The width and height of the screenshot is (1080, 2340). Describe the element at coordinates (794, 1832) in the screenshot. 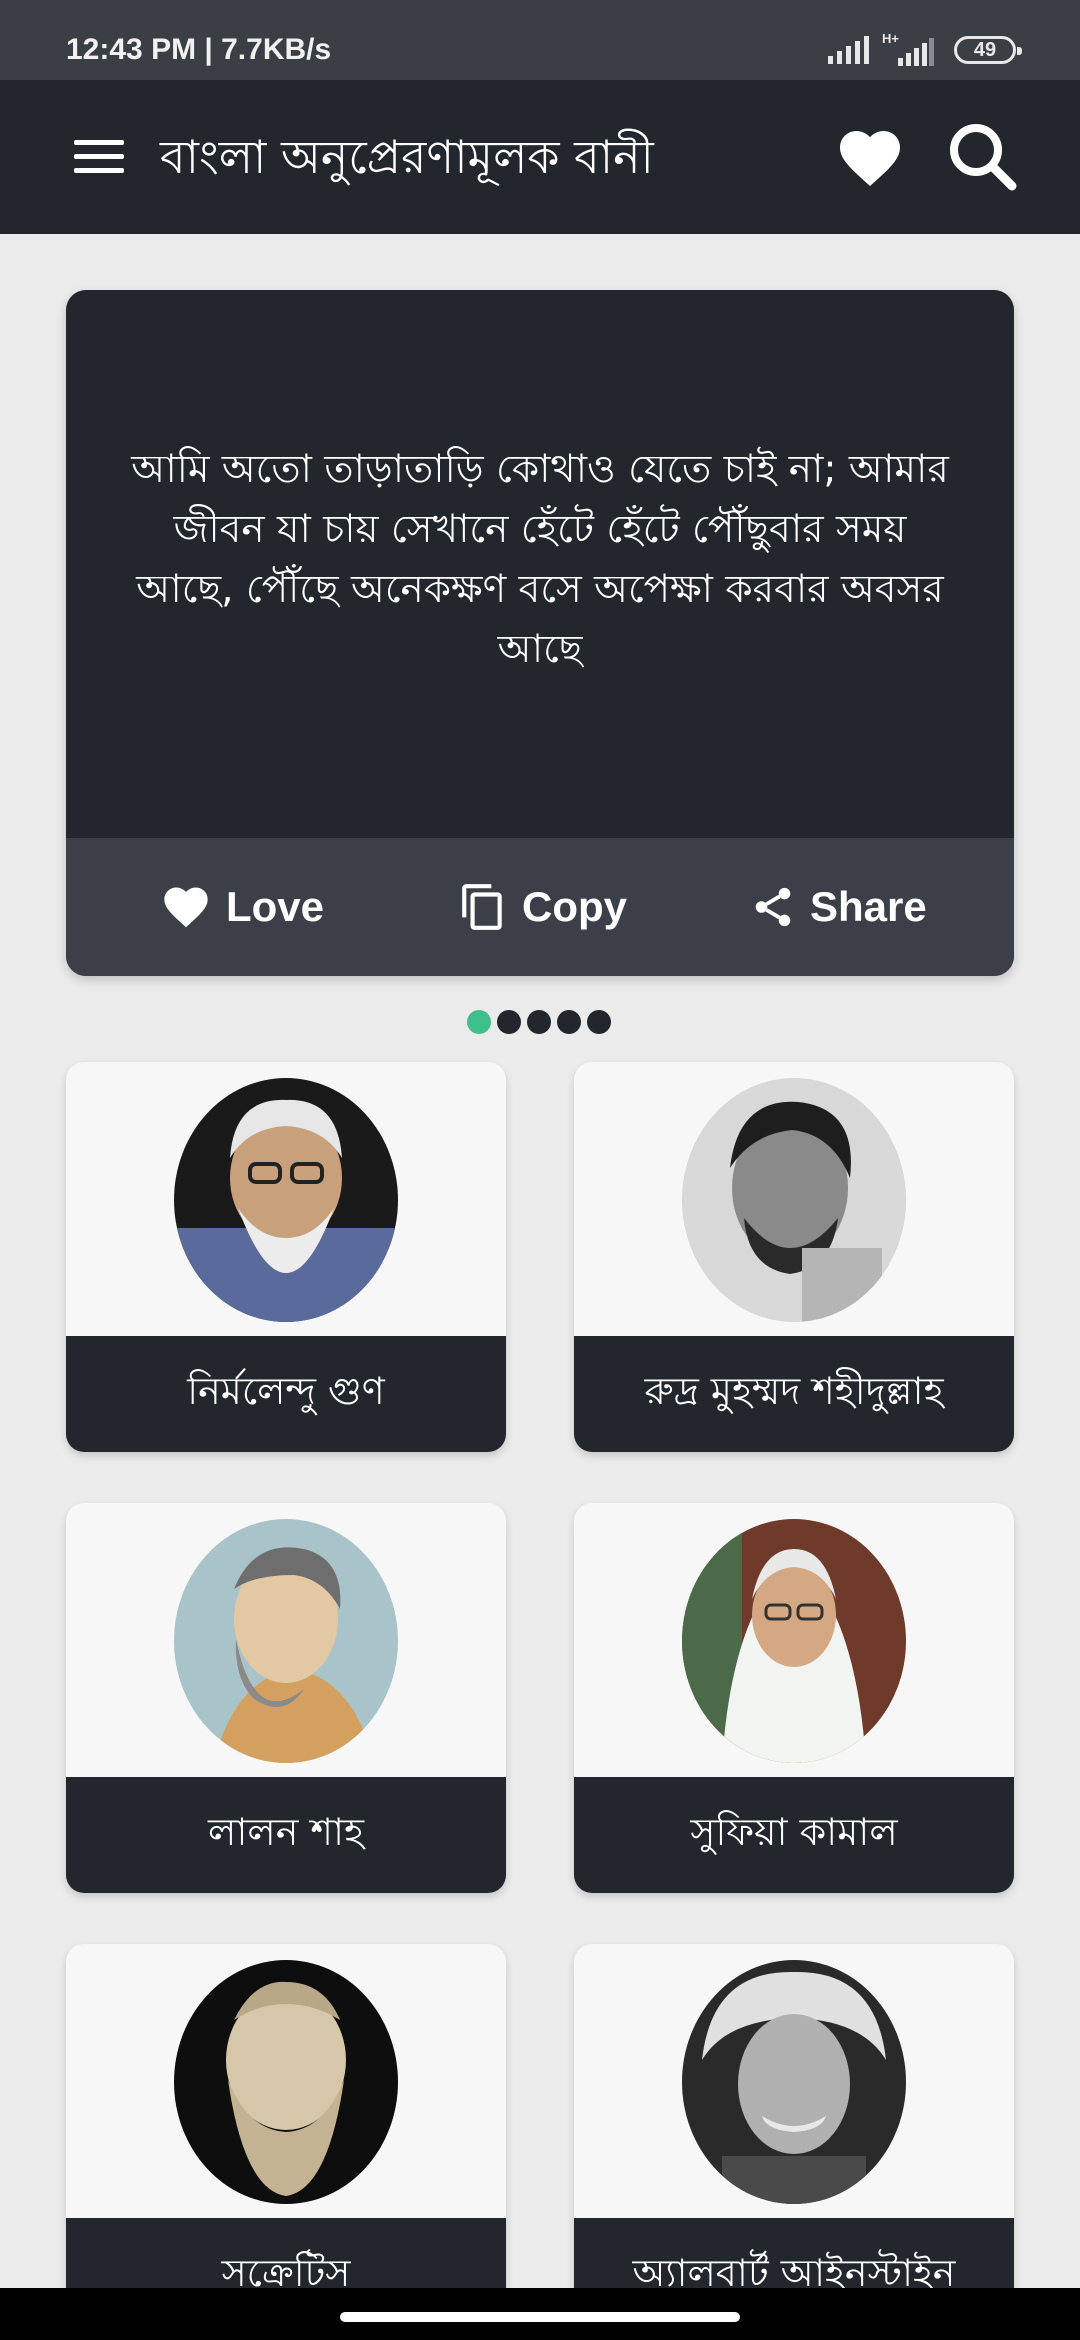

I see `author-name: সুফিয়া কামাল` at that location.